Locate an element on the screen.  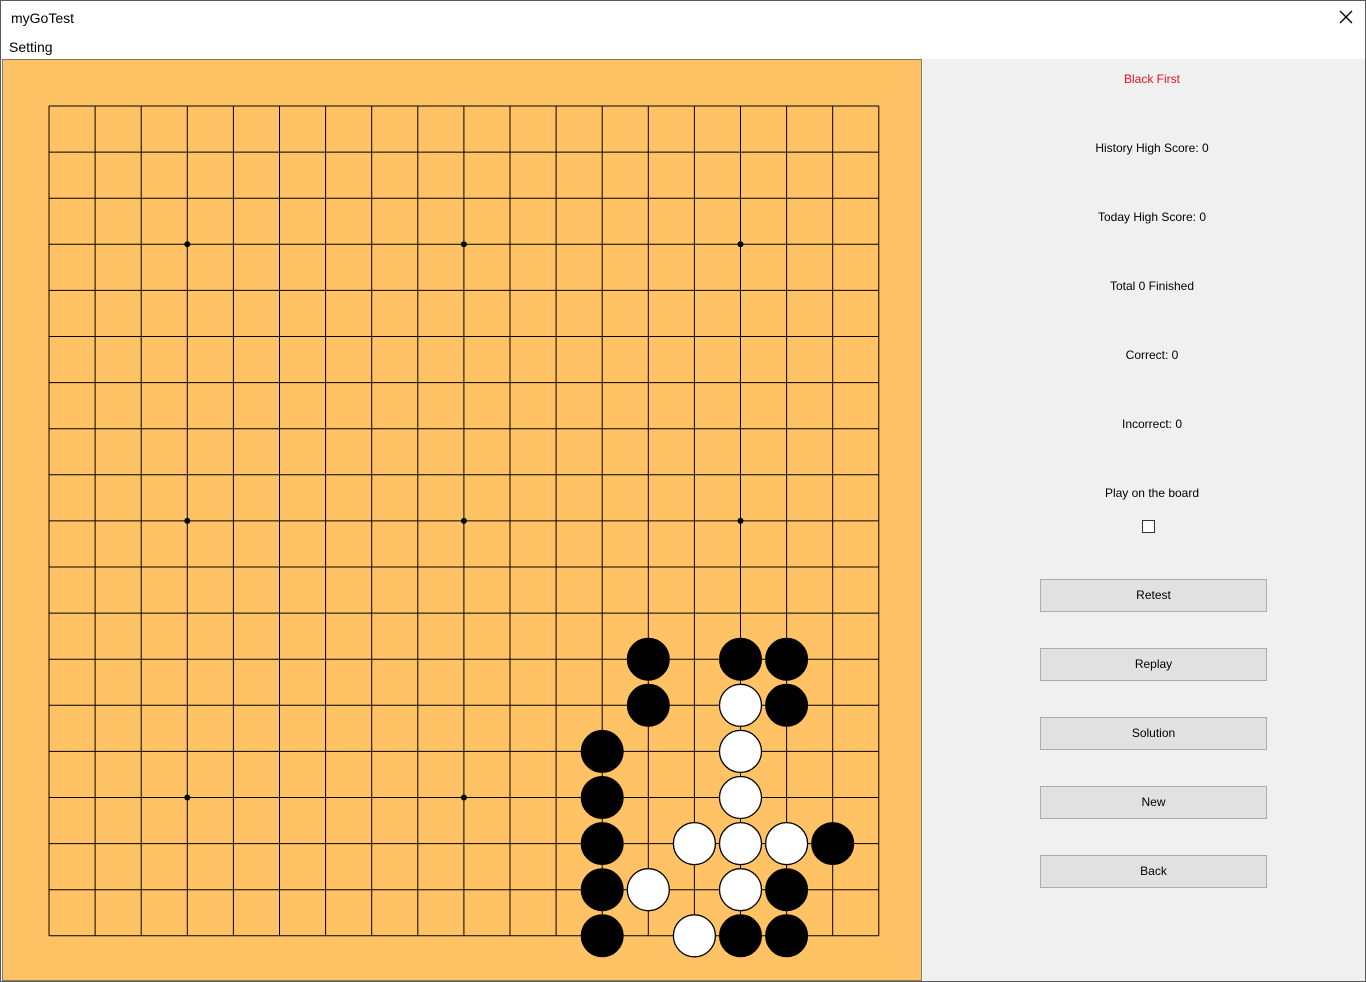
menu-bar: Setting is located at coordinates (683, 45).